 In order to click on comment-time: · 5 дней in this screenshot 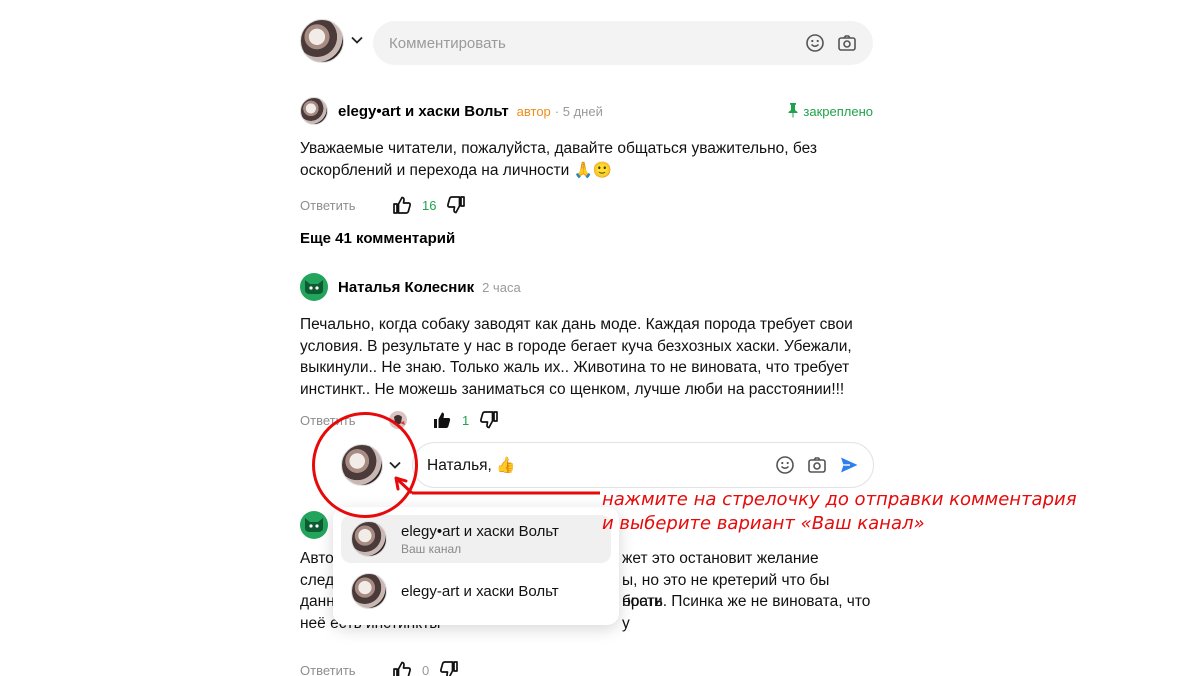, I will do `click(578, 111)`.